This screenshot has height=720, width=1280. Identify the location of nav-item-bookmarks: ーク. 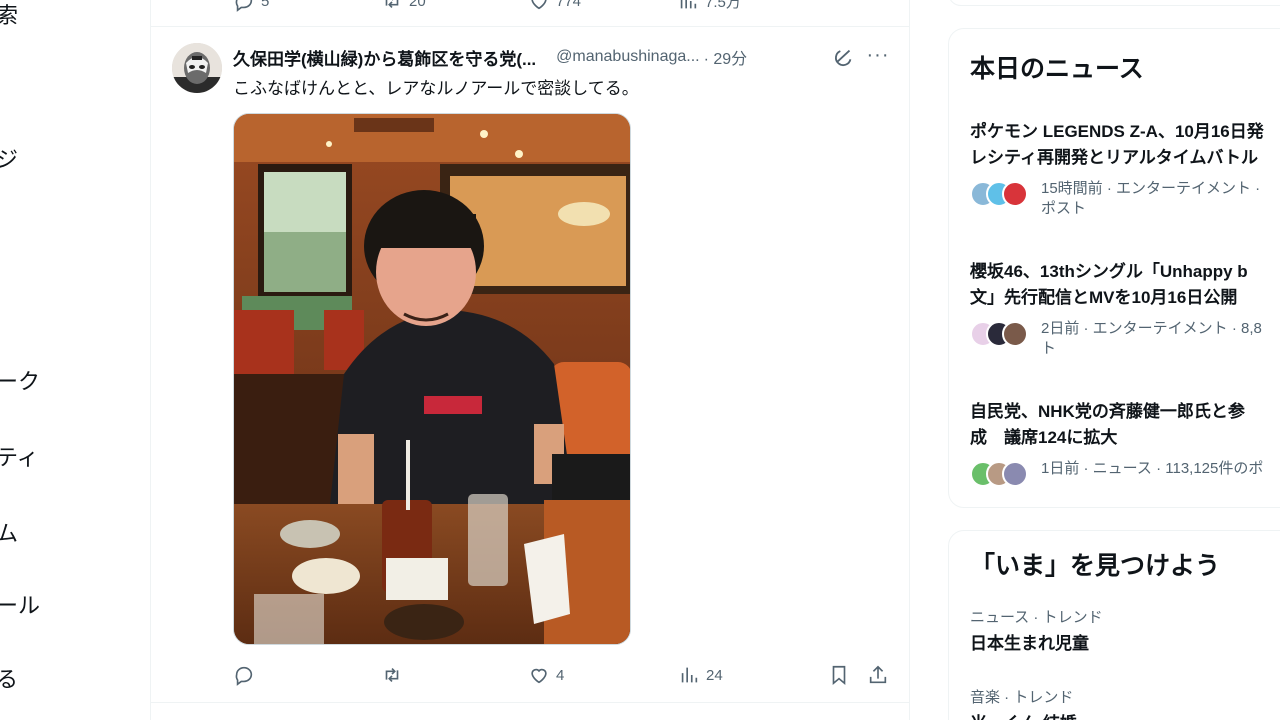
(20, 380).